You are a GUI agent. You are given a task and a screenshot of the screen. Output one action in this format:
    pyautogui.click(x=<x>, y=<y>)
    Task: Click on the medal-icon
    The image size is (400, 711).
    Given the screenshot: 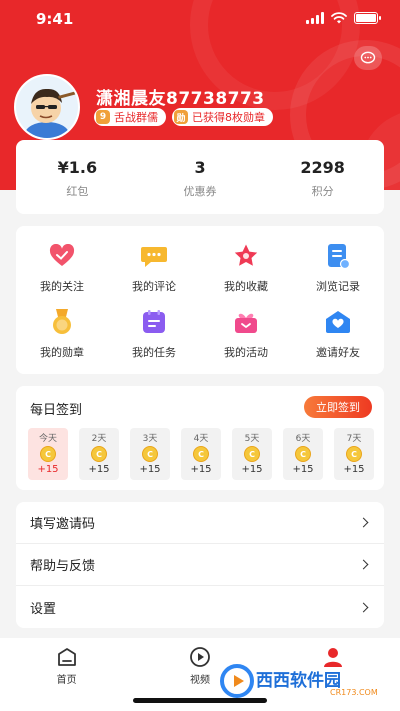 What is the action you would take?
    pyautogui.click(x=62, y=322)
    